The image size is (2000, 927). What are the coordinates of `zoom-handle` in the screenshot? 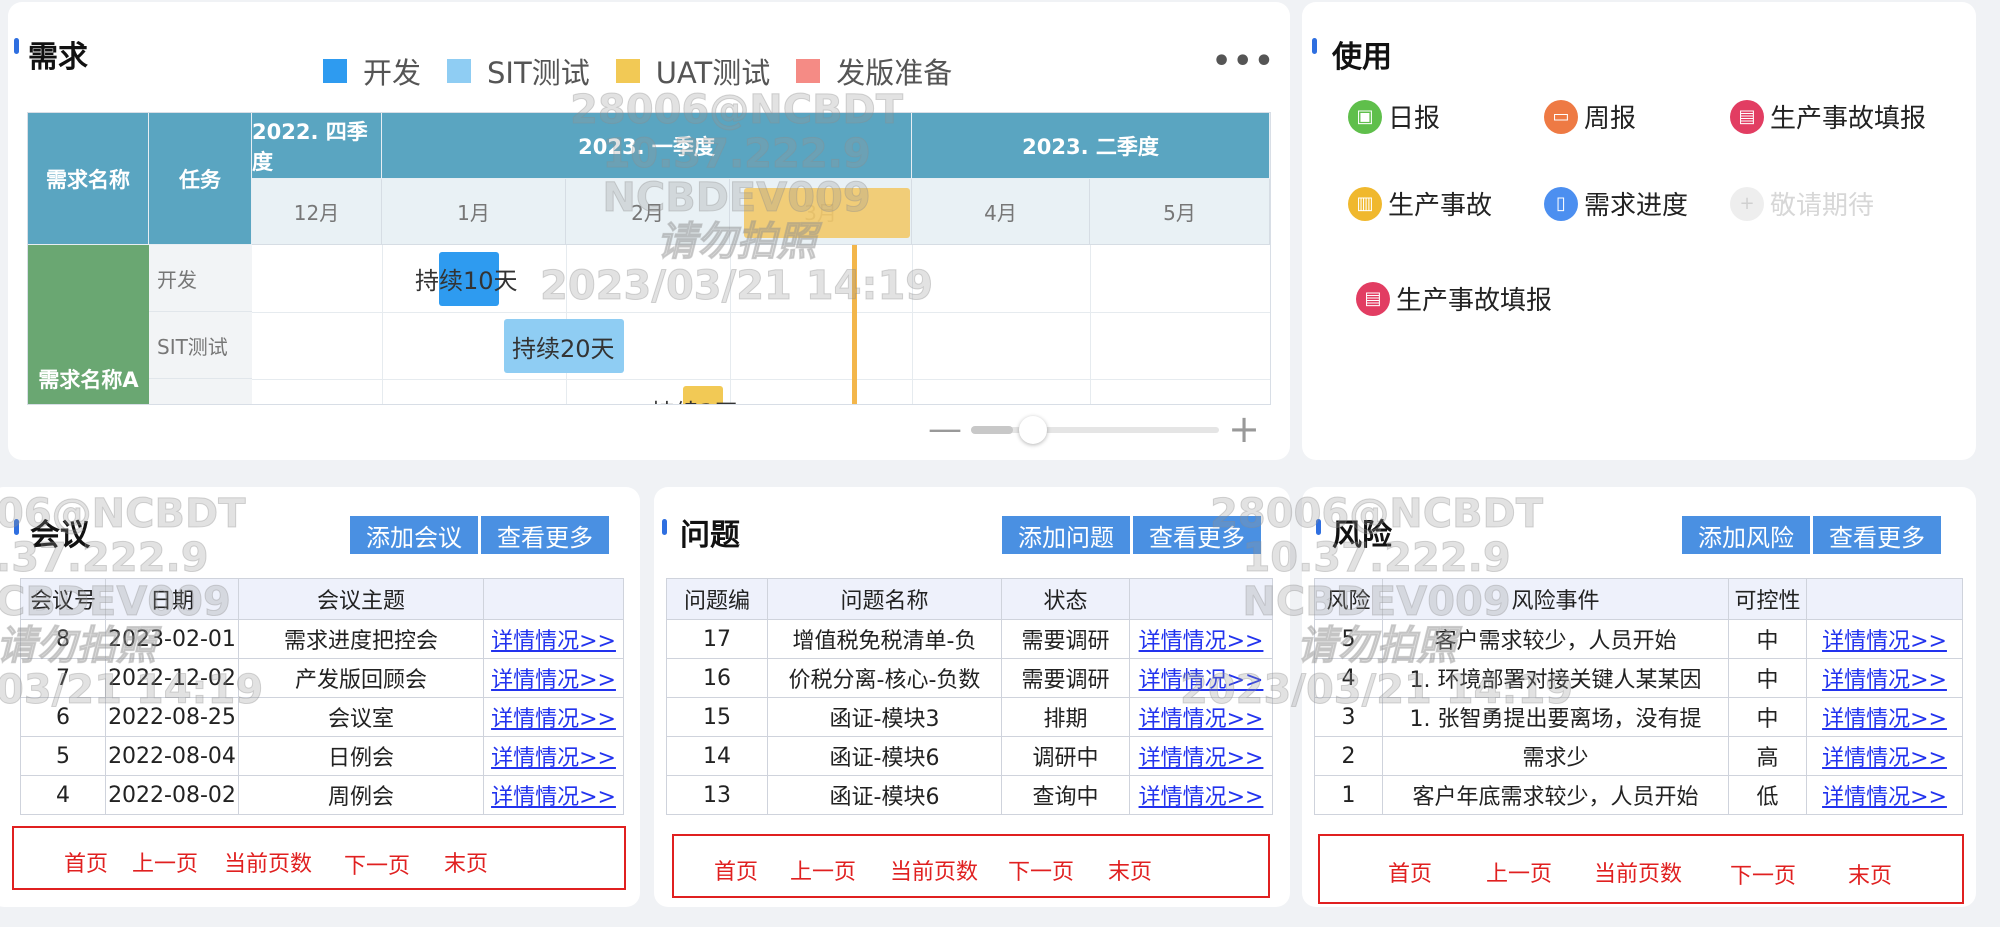 It's located at (1033, 430).